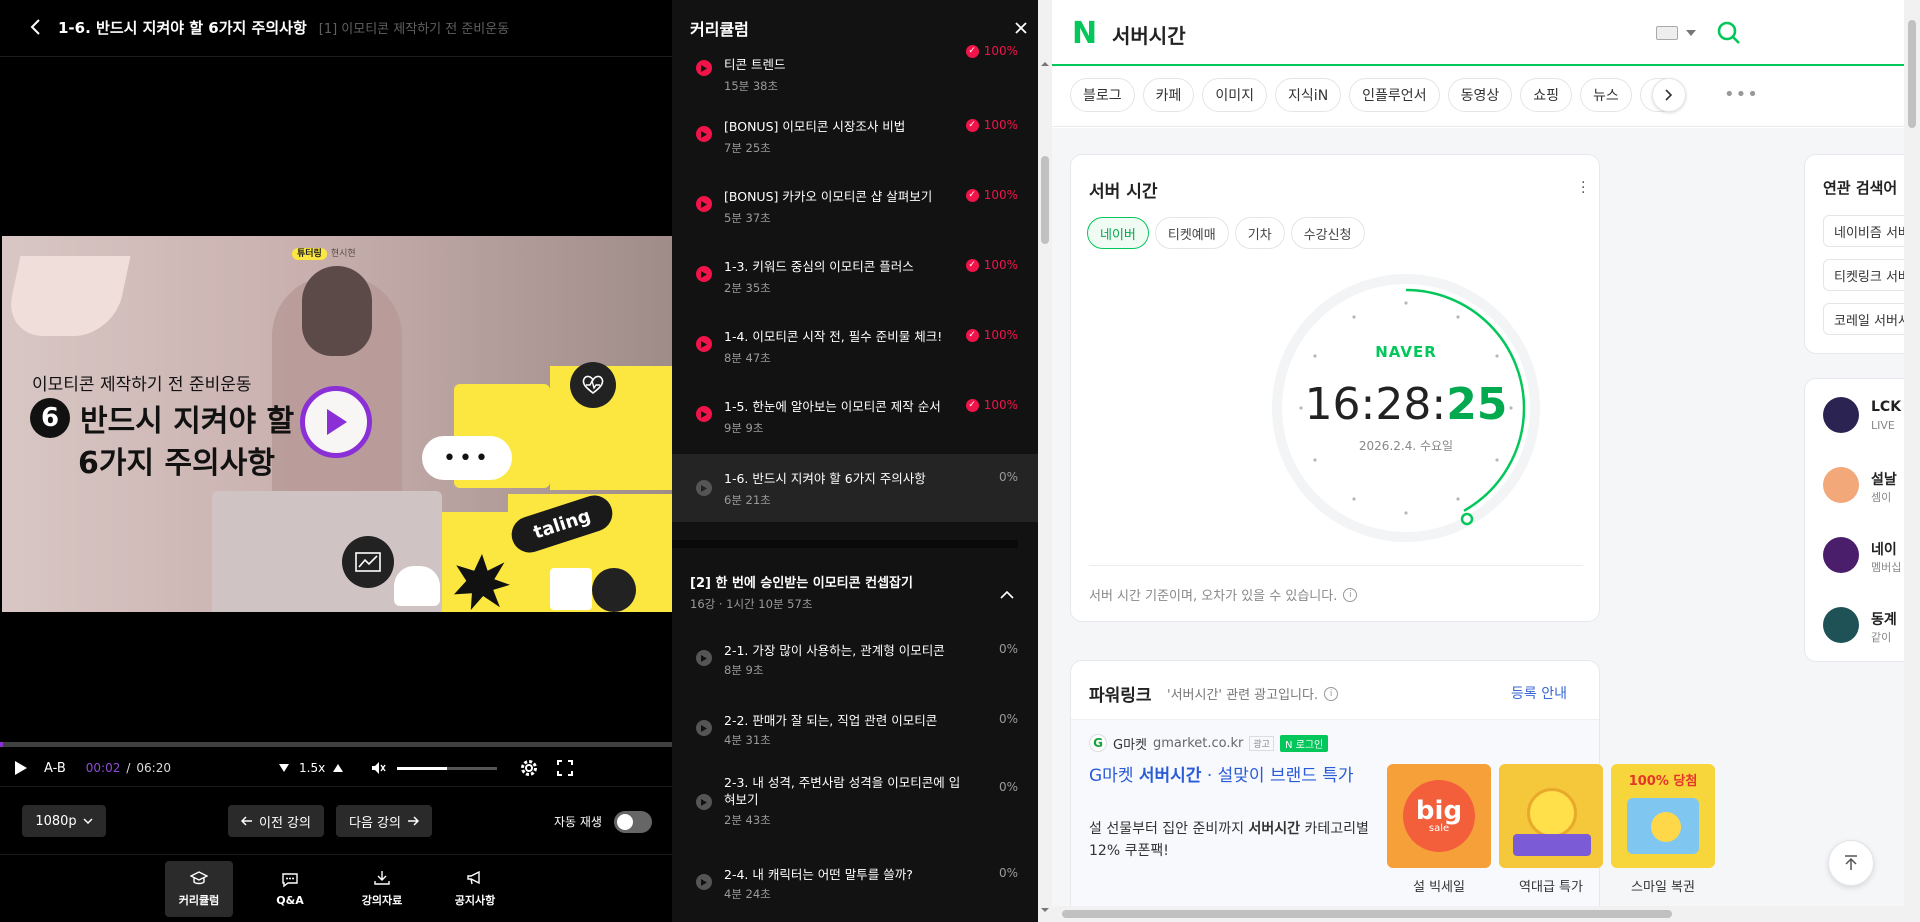  What do you see at coordinates (565, 768) in the screenshot?
I see `fullscreen-icon` at bounding box center [565, 768].